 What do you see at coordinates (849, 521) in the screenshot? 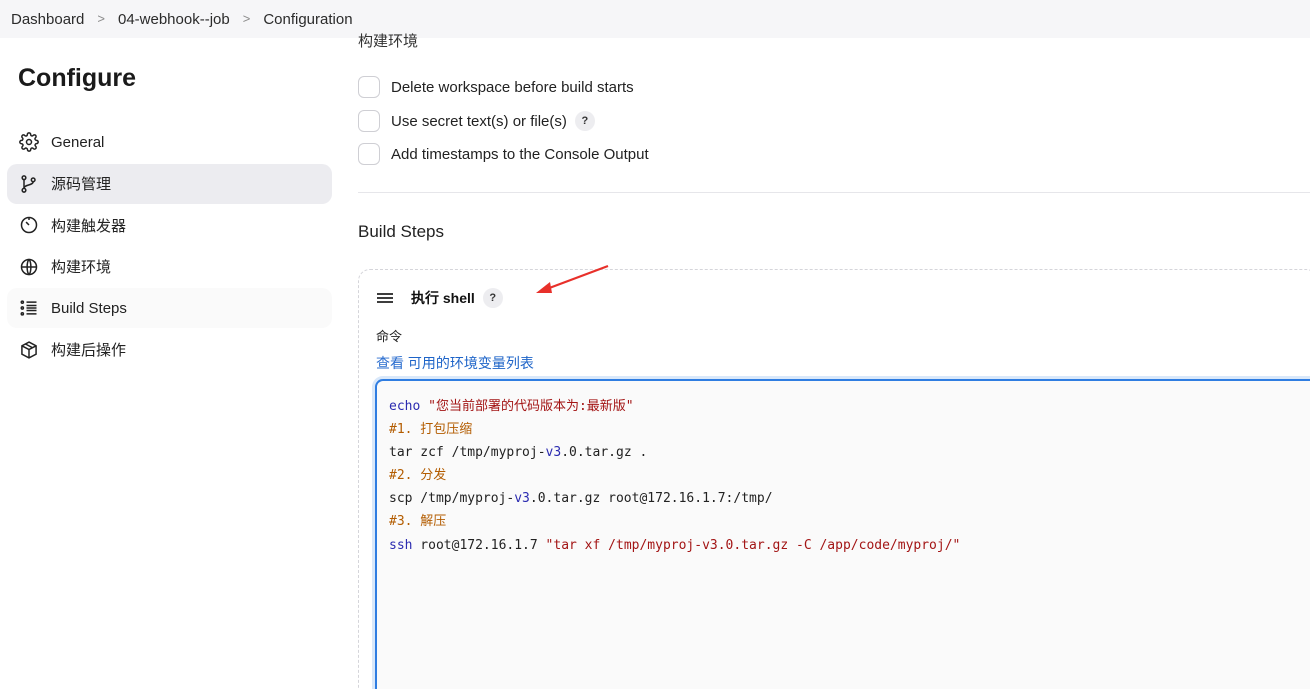
I see `code-line: #3. 解压` at bounding box center [849, 521].